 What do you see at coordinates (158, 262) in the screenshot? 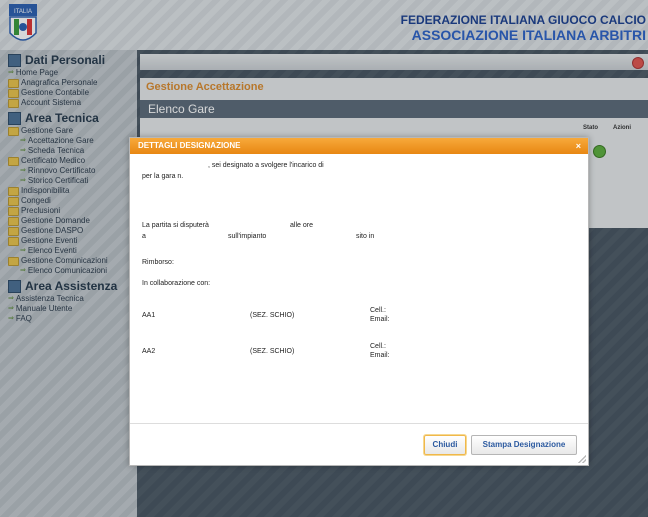
I see `rimborso-label: Rimborso:` at bounding box center [158, 262].